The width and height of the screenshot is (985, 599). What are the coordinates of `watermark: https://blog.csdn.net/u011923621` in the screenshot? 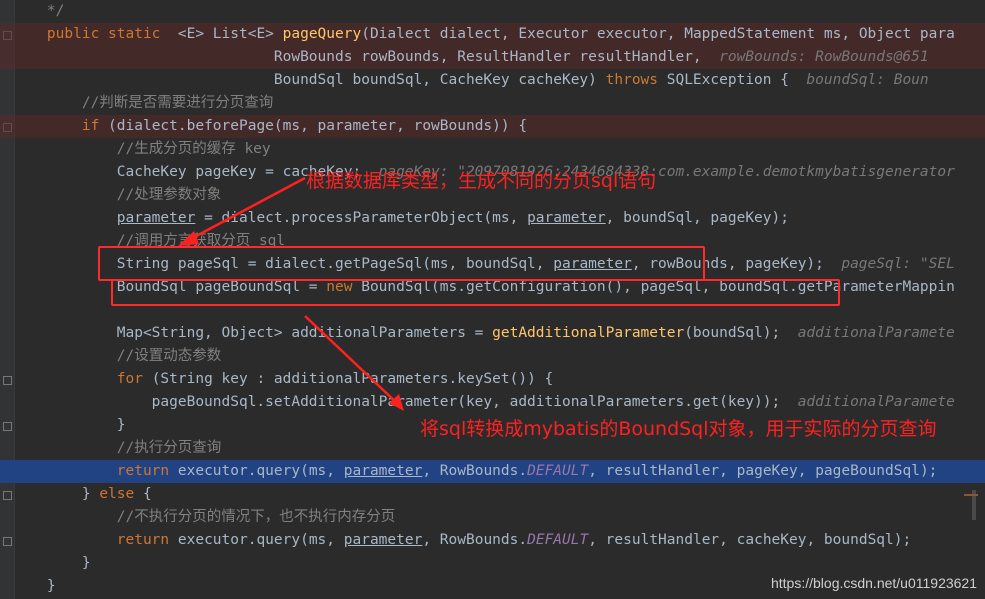 It's located at (873, 583).